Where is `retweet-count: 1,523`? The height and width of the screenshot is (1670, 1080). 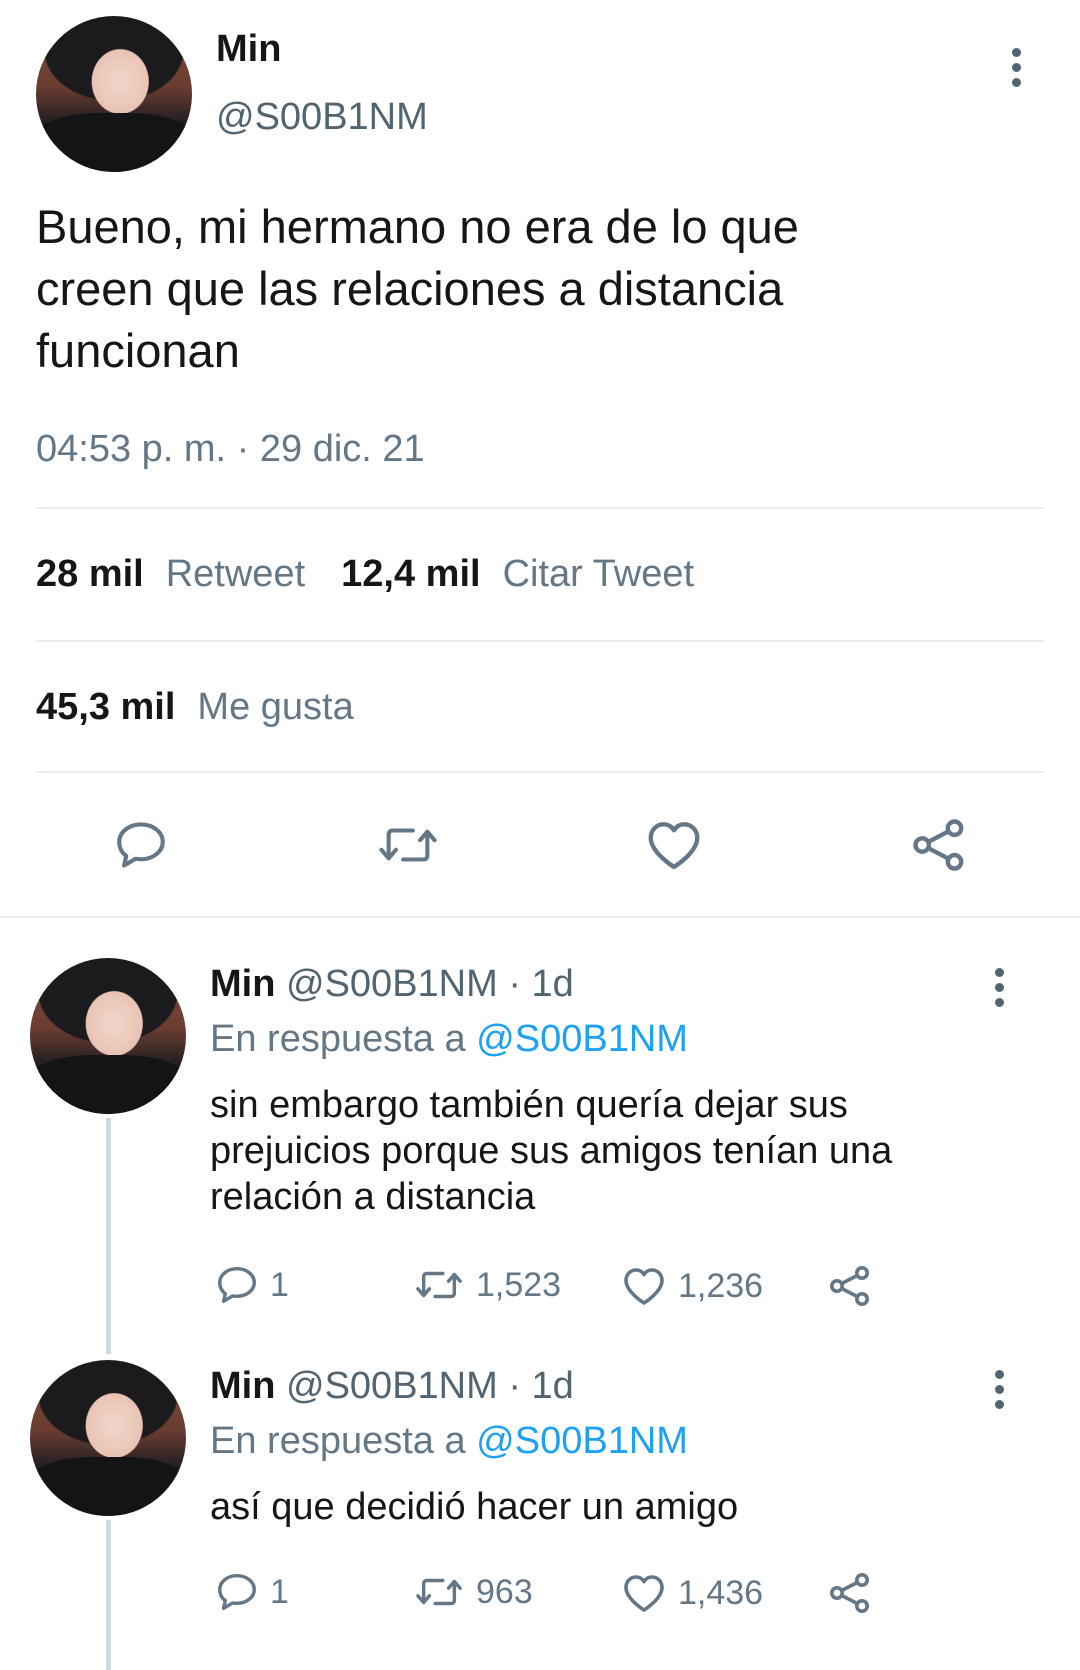
retweet-count: 1,523 is located at coordinates (519, 1284).